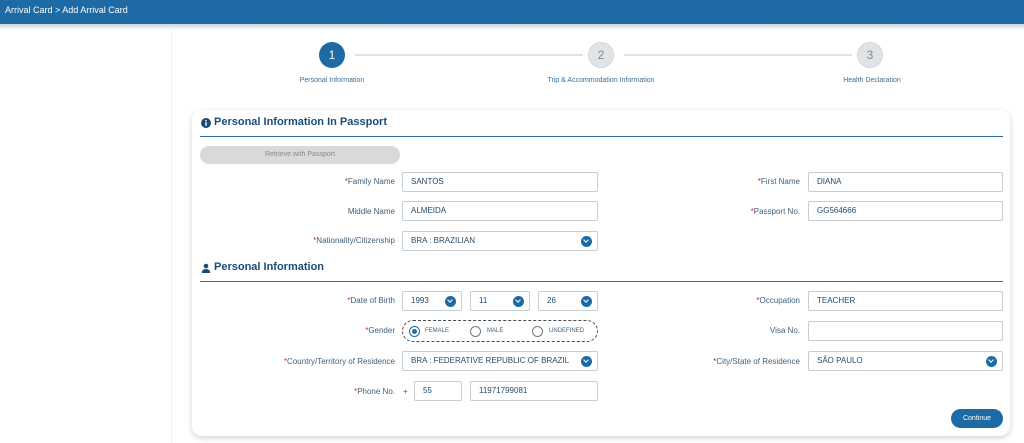 Image resolution: width=1024 pixels, height=443 pixels. What do you see at coordinates (420, 300) in the screenshot?
I see `dob-year-value: 1993` at bounding box center [420, 300].